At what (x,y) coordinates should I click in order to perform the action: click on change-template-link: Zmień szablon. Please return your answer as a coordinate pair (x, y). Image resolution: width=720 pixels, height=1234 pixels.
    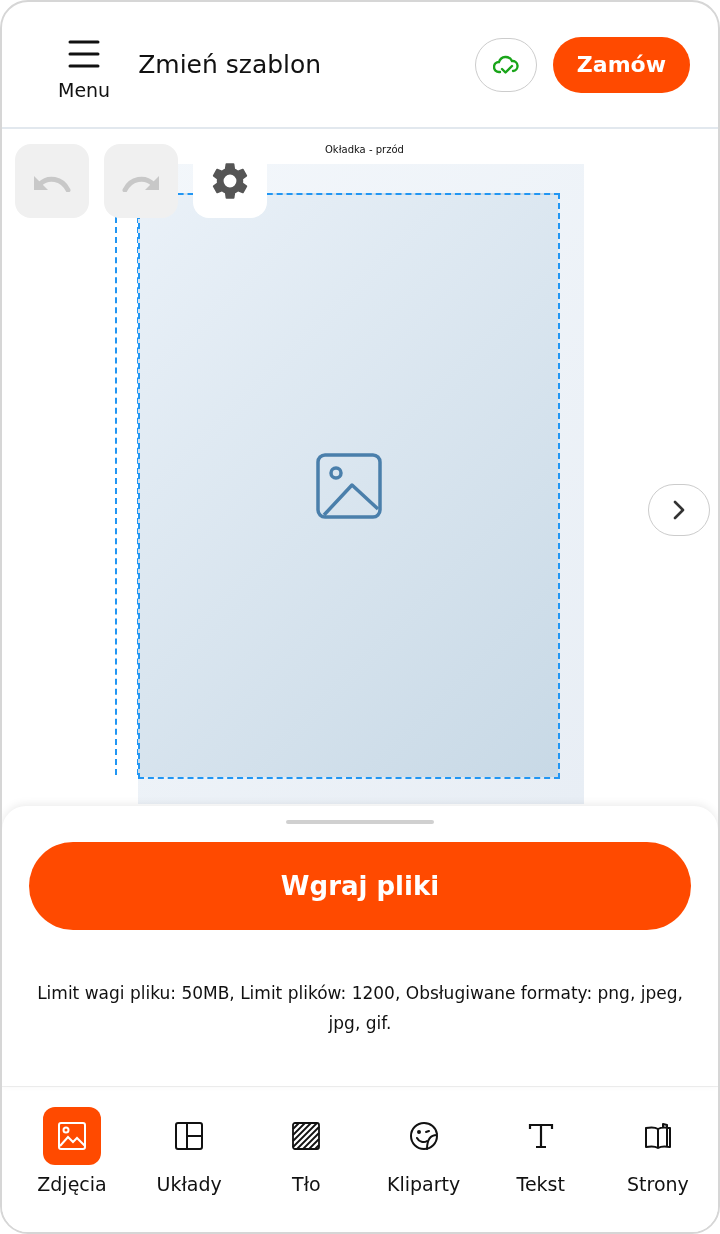
    Looking at the image, I should click on (230, 64).